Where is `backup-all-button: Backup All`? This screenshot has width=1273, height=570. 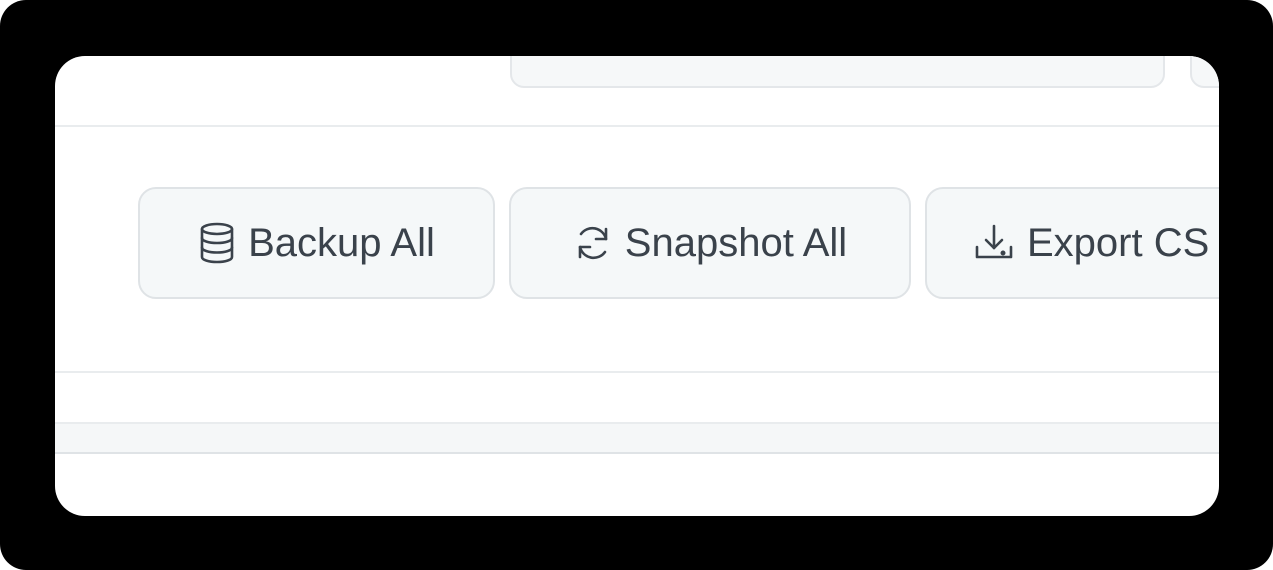
backup-all-button: Backup All is located at coordinates (316, 243).